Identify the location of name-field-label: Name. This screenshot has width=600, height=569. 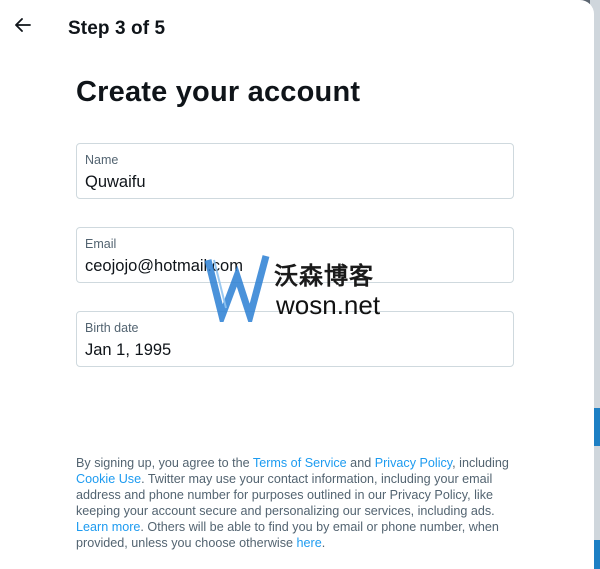
(102, 160).